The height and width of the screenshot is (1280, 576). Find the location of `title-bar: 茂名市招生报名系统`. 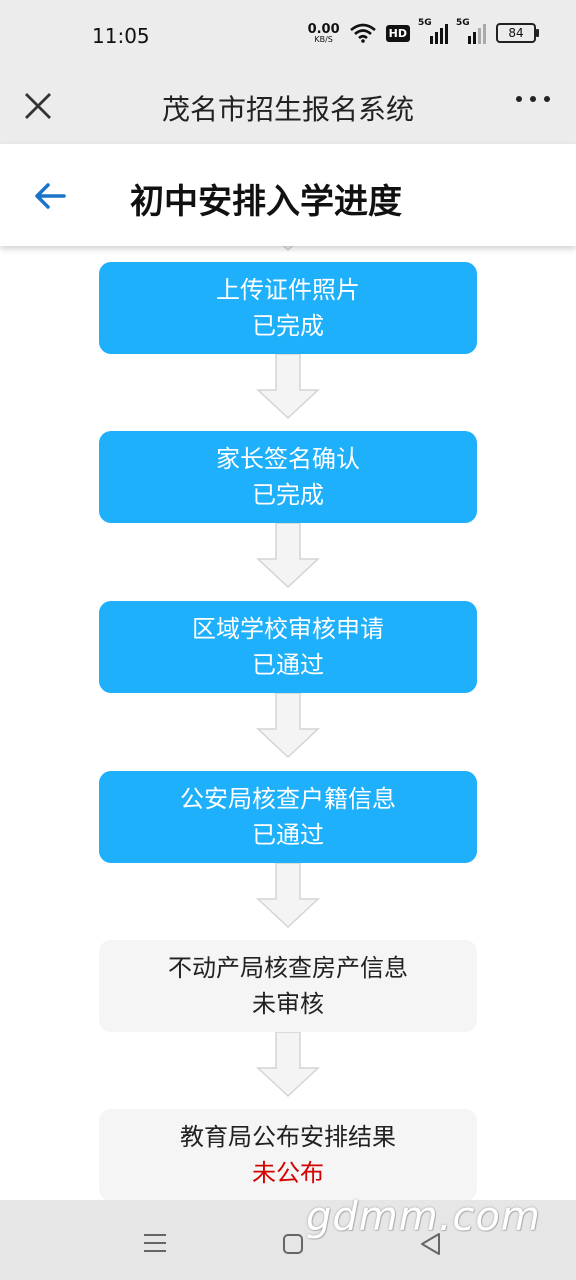

title-bar: 茂名市招生报名系统 is located at coordinates (288, 108).